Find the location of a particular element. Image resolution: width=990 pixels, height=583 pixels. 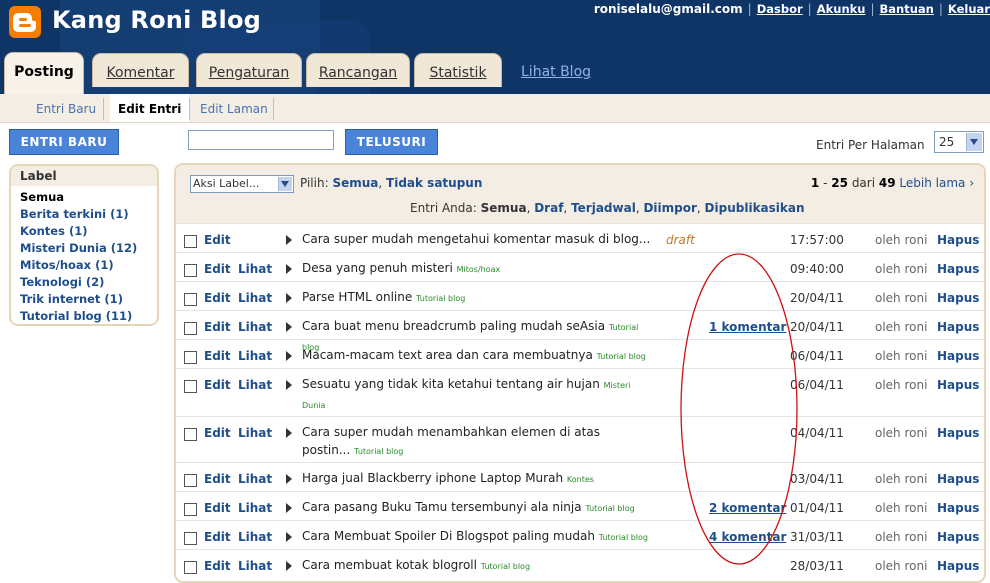

post-title: Desa yang penuh misteri Mitos/hoax is located at coordinates (477, 269).